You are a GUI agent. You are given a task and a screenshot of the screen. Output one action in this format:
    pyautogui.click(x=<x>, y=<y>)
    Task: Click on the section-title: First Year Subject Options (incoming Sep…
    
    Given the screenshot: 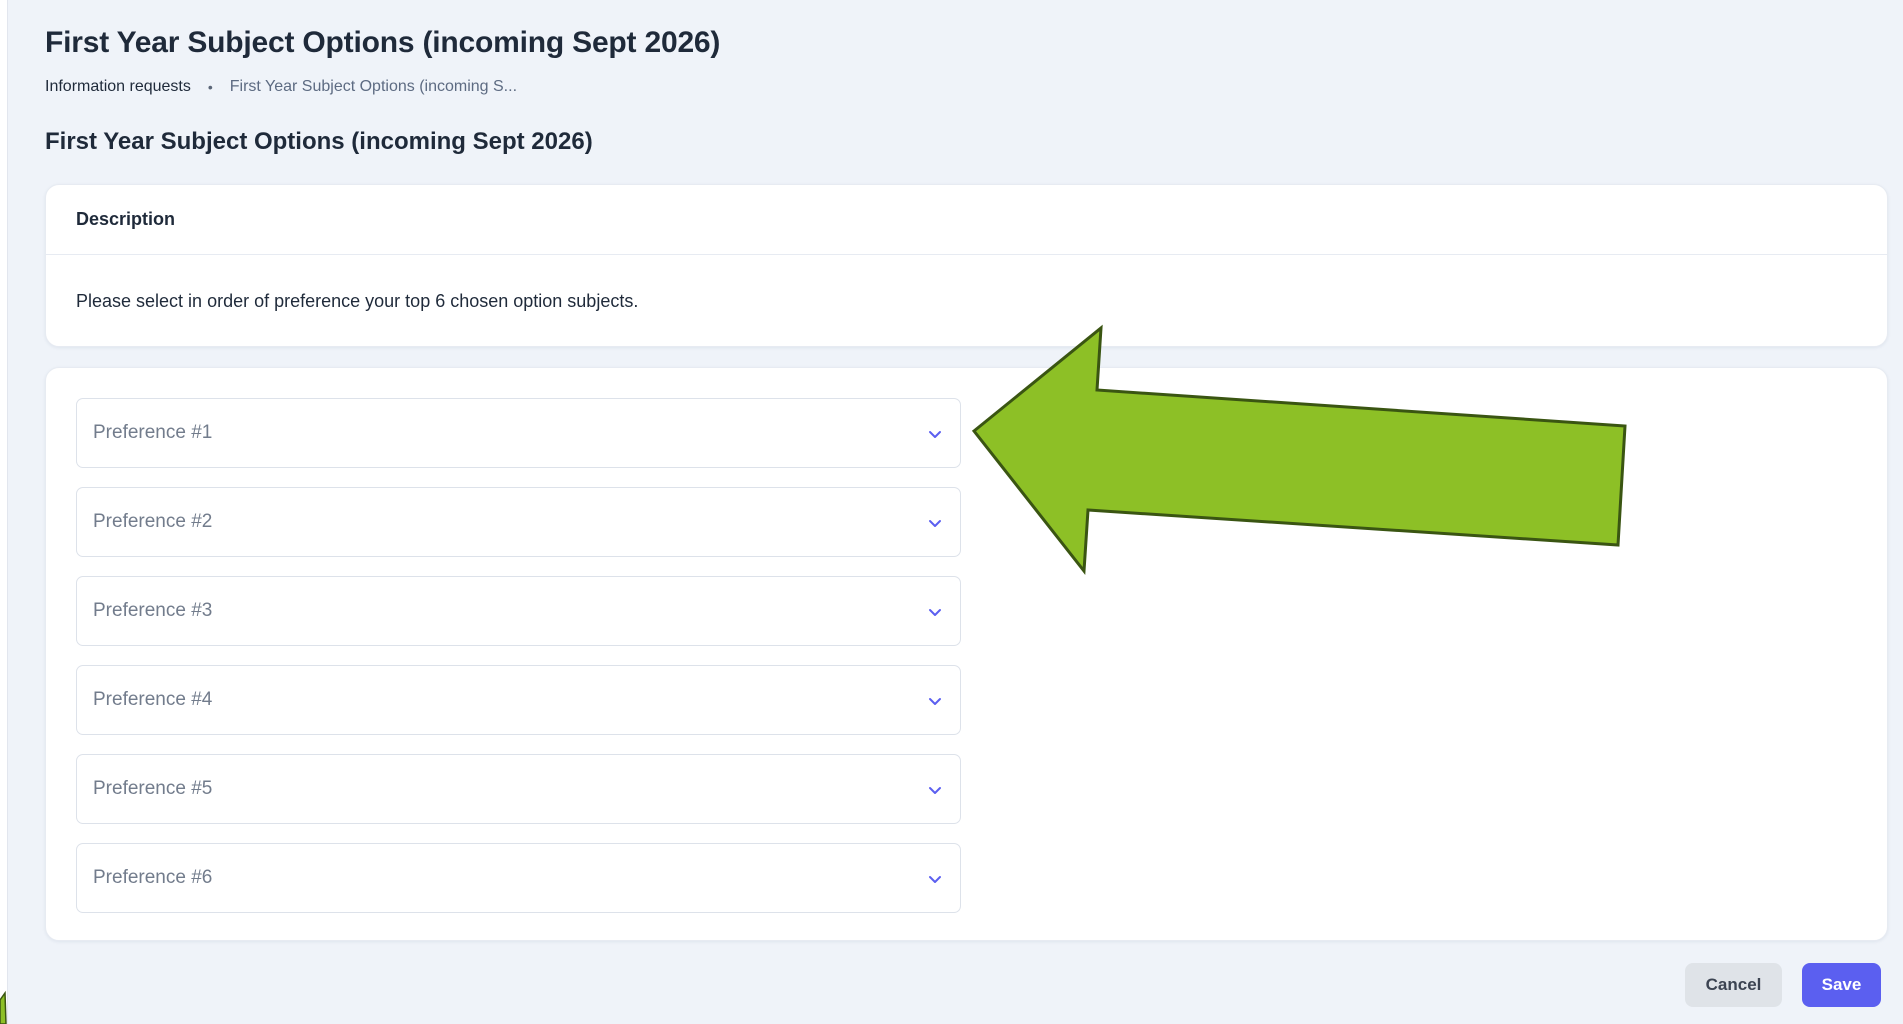 What is the action you would take?
    pyautogui.click(x=319, y=141)
    